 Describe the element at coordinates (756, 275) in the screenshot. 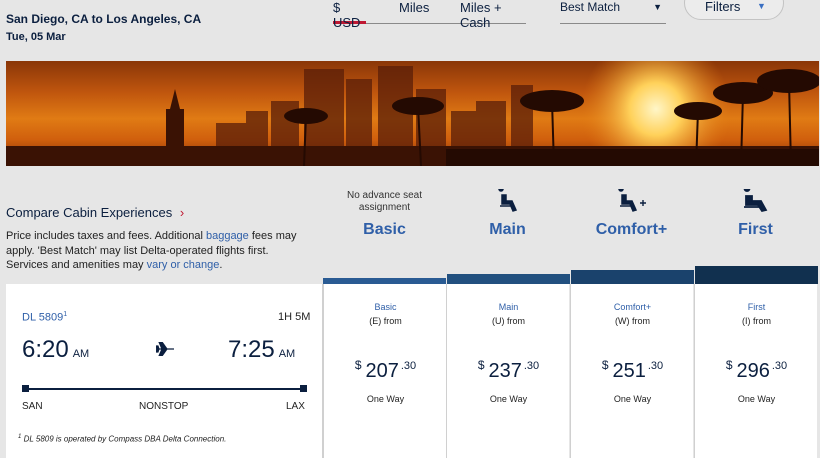

I see `cabin-bar-first` at that location.